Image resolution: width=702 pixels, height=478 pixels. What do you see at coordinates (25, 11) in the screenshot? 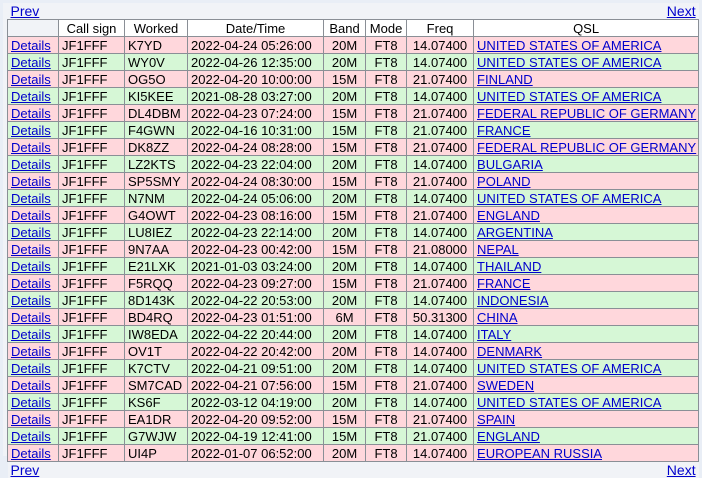
I see `prev-link-top: Prev` at bounding box center [25, 11].